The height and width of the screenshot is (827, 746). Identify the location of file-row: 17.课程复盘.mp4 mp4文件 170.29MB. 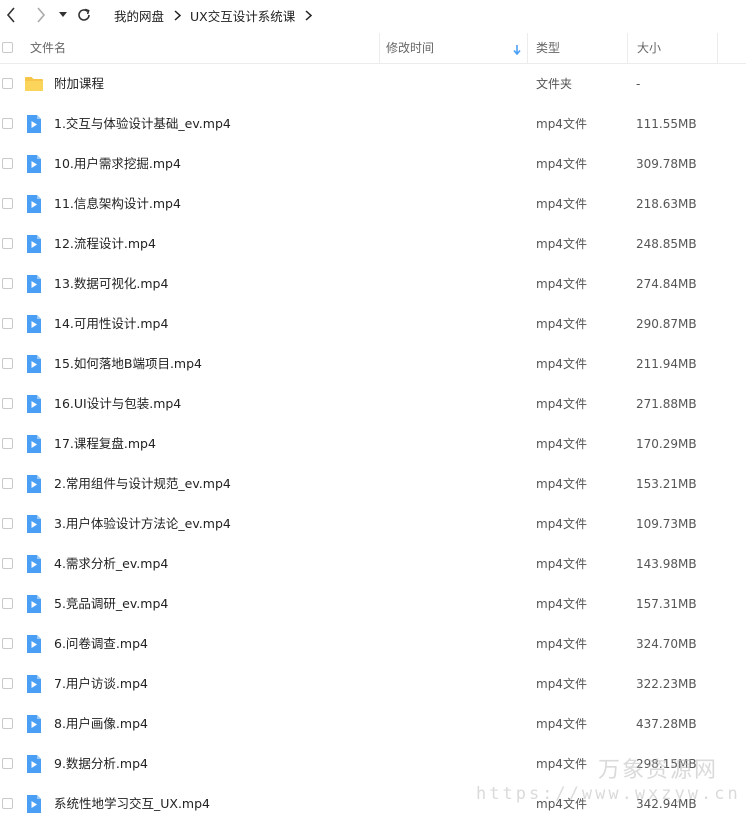
(373, 444).